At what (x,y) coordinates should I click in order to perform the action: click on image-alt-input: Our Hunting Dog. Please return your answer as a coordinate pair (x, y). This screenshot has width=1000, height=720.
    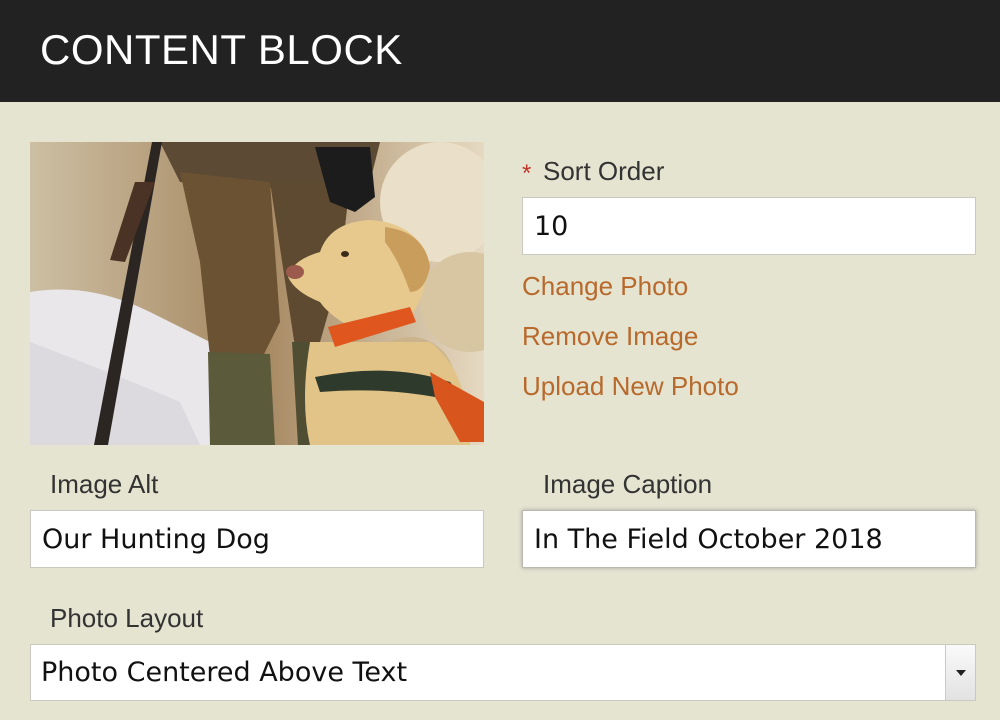
    Looking at the image, I should click on (257, 539).